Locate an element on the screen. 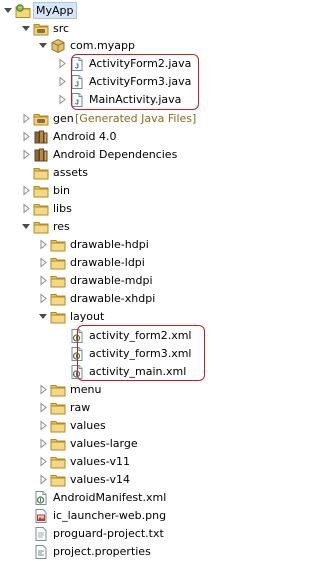  tree-item-label: values is located at coordinates (88, 425).